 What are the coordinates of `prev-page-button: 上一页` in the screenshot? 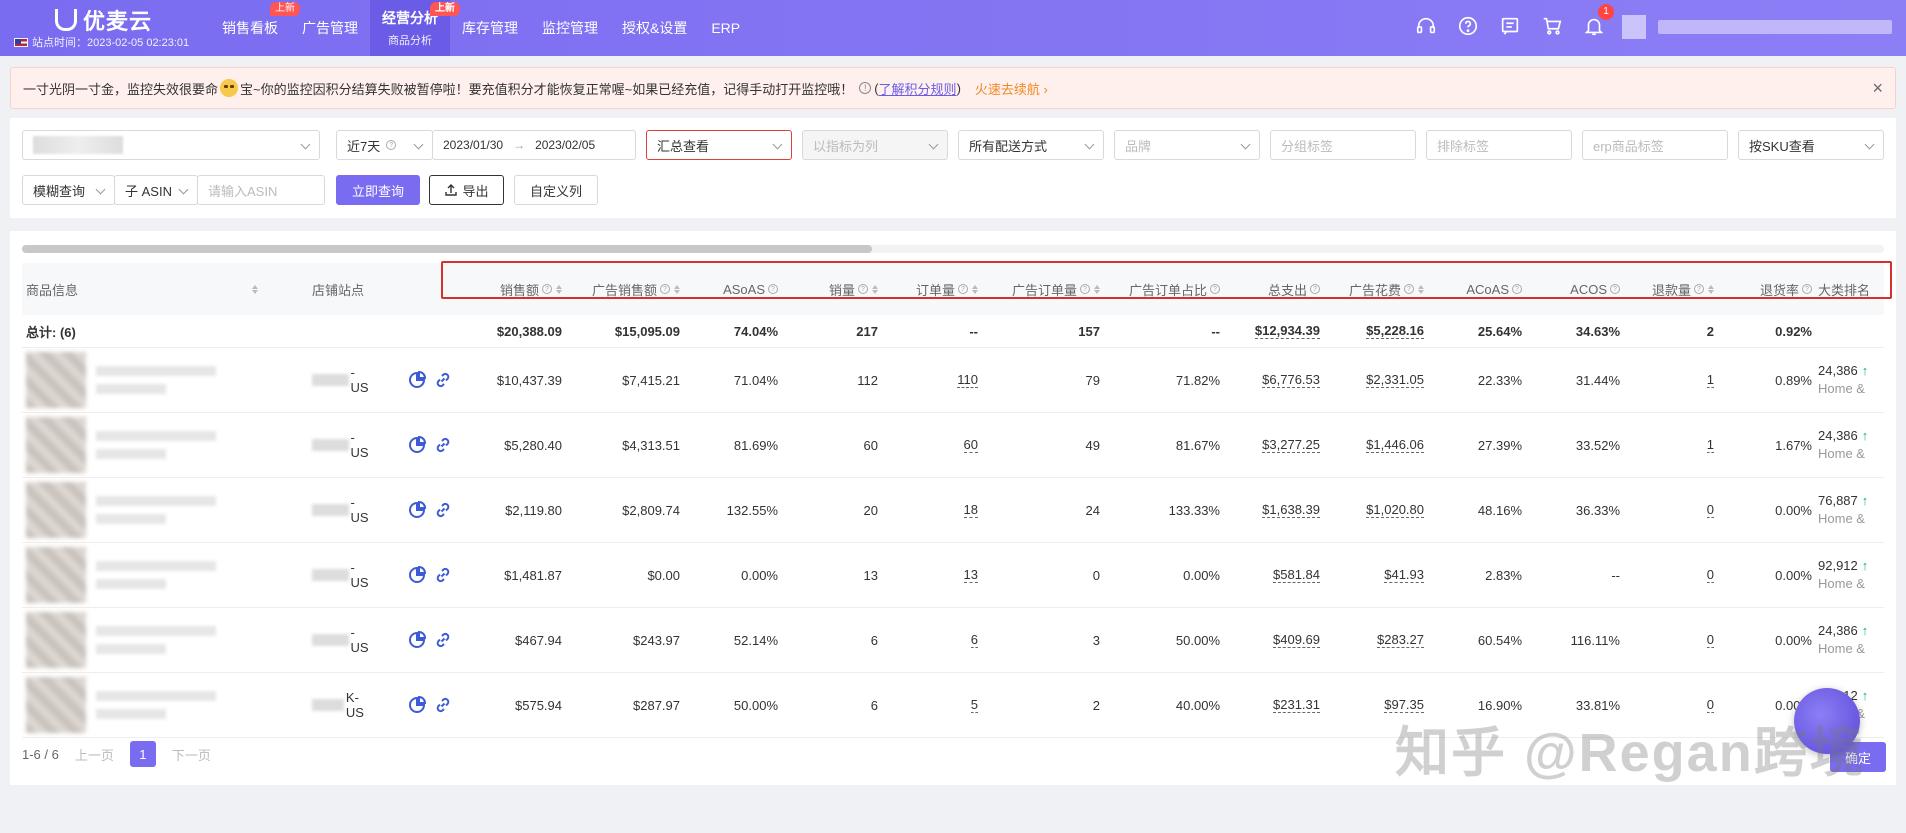 It's located at (94, 754).